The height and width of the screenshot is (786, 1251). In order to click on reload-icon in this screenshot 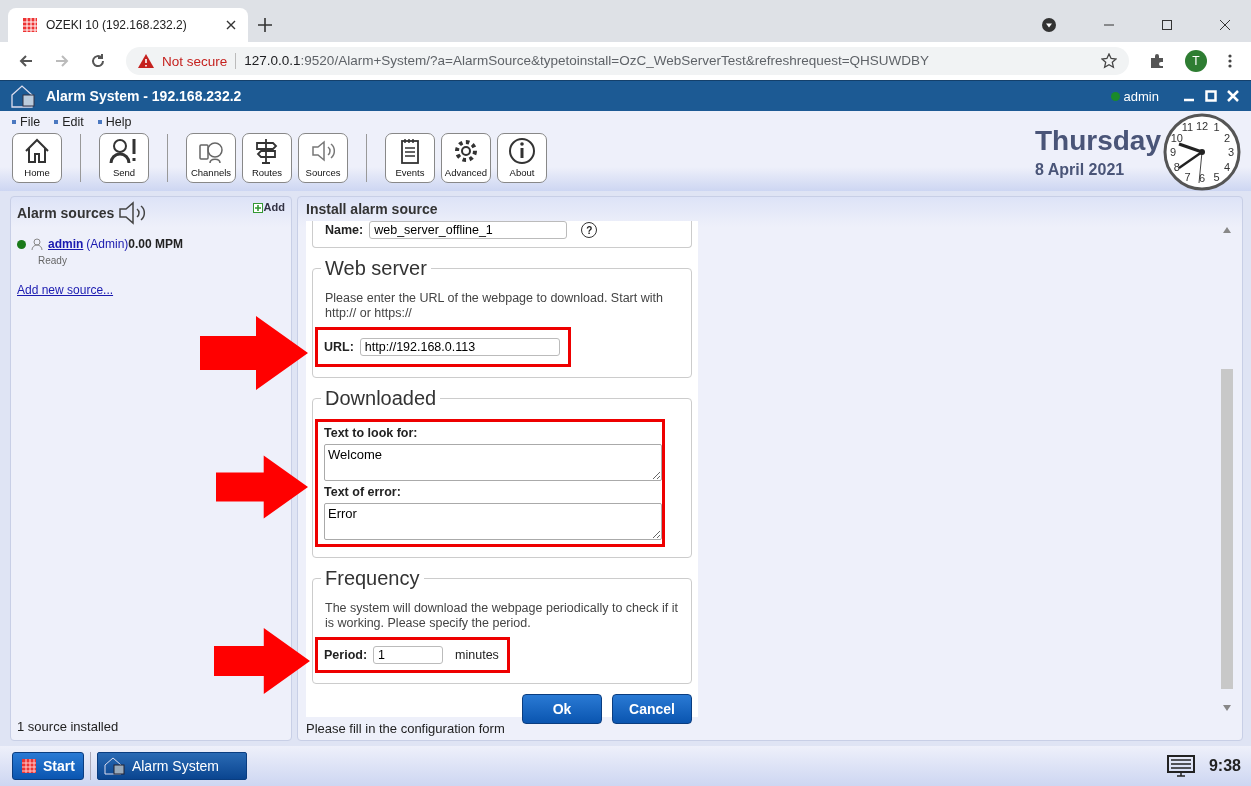, I will do `click(98, 61)`.